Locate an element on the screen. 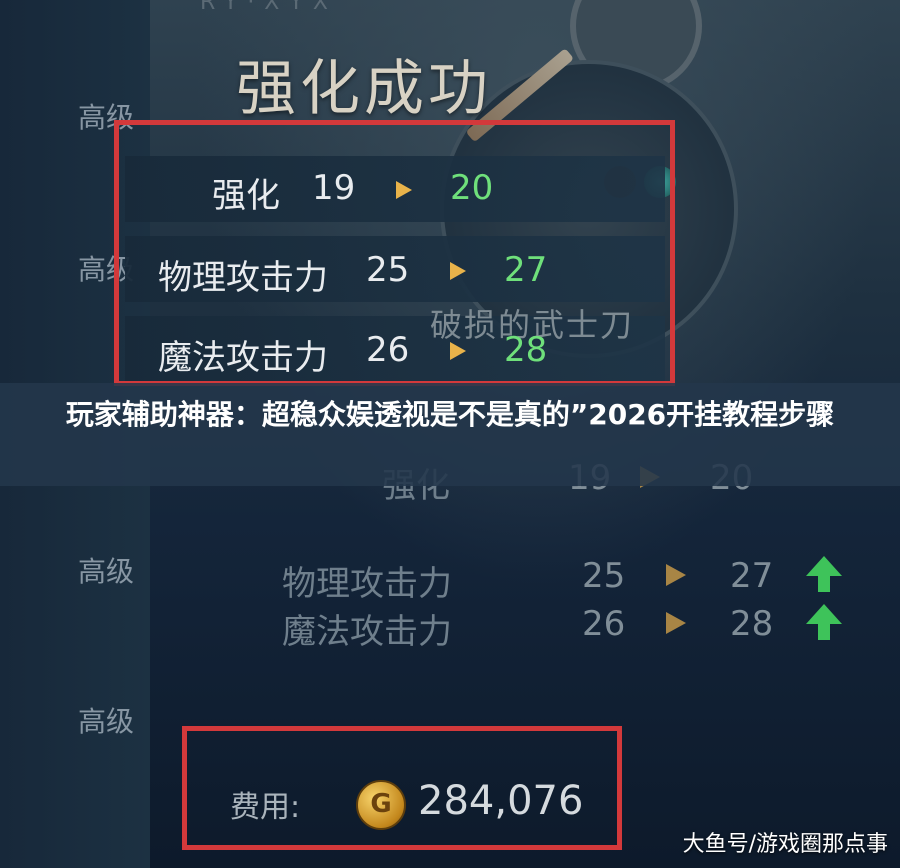 This screenshot has height=868, width=900. bg-stat-old-value: 25 is located at coordinates (604, 576).